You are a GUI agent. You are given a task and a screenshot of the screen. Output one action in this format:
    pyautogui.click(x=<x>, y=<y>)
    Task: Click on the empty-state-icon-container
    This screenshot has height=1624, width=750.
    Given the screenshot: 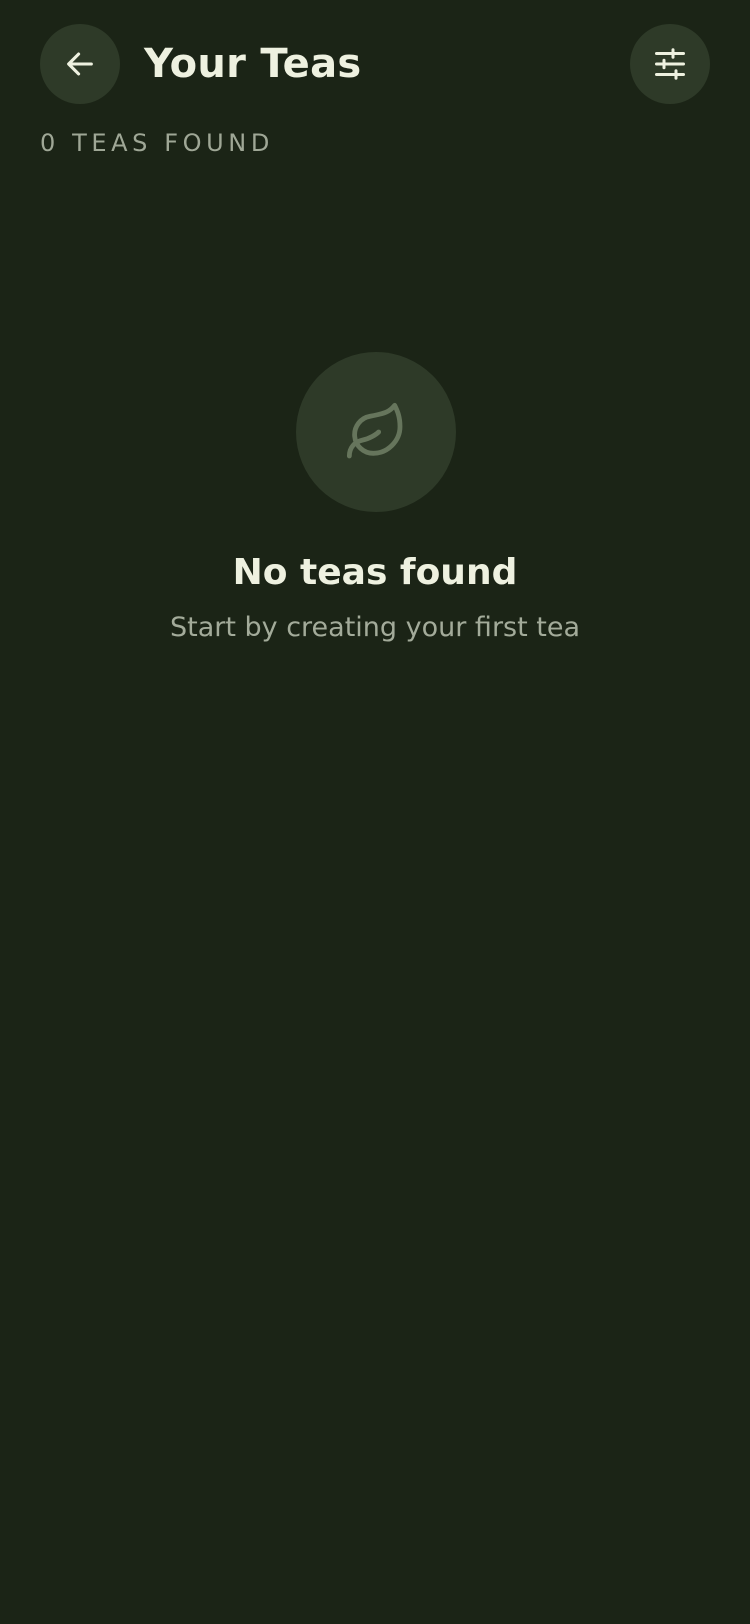 What is the action you would take?
    pyautogui.click(x=376, y=432)
    